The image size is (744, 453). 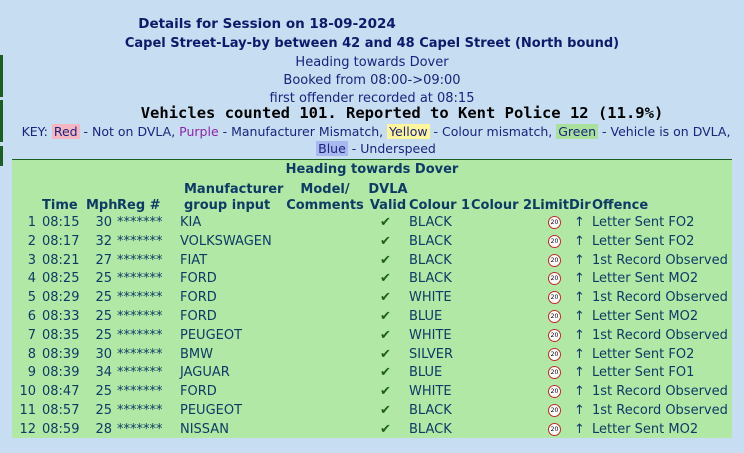 I want to click on mph-cell: 28, so click(x=103, y=429).